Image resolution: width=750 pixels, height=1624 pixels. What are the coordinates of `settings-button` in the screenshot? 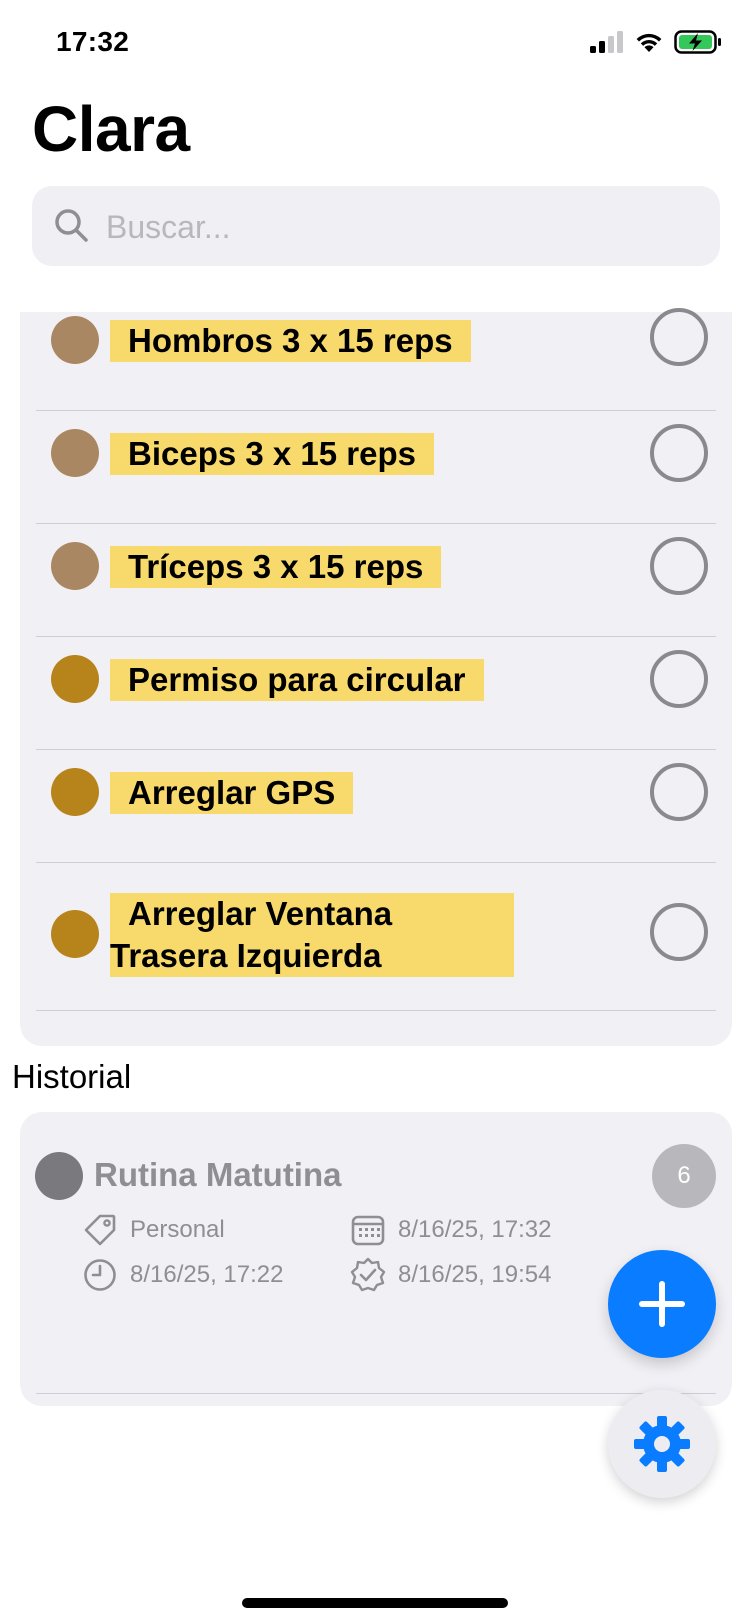 It's located at (662, 1444).